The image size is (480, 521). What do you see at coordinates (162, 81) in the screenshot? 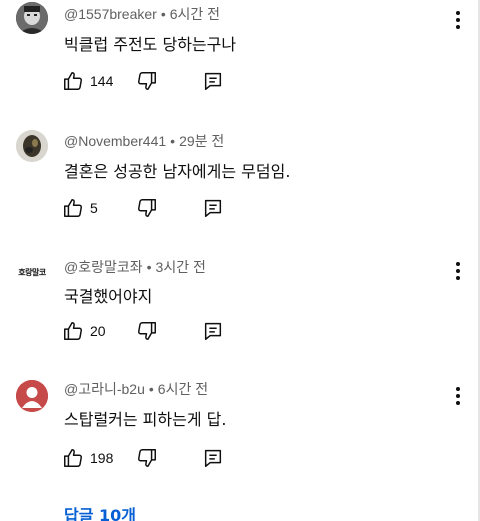
I see `comment-actions: 144` at bounding box center [162, 81].